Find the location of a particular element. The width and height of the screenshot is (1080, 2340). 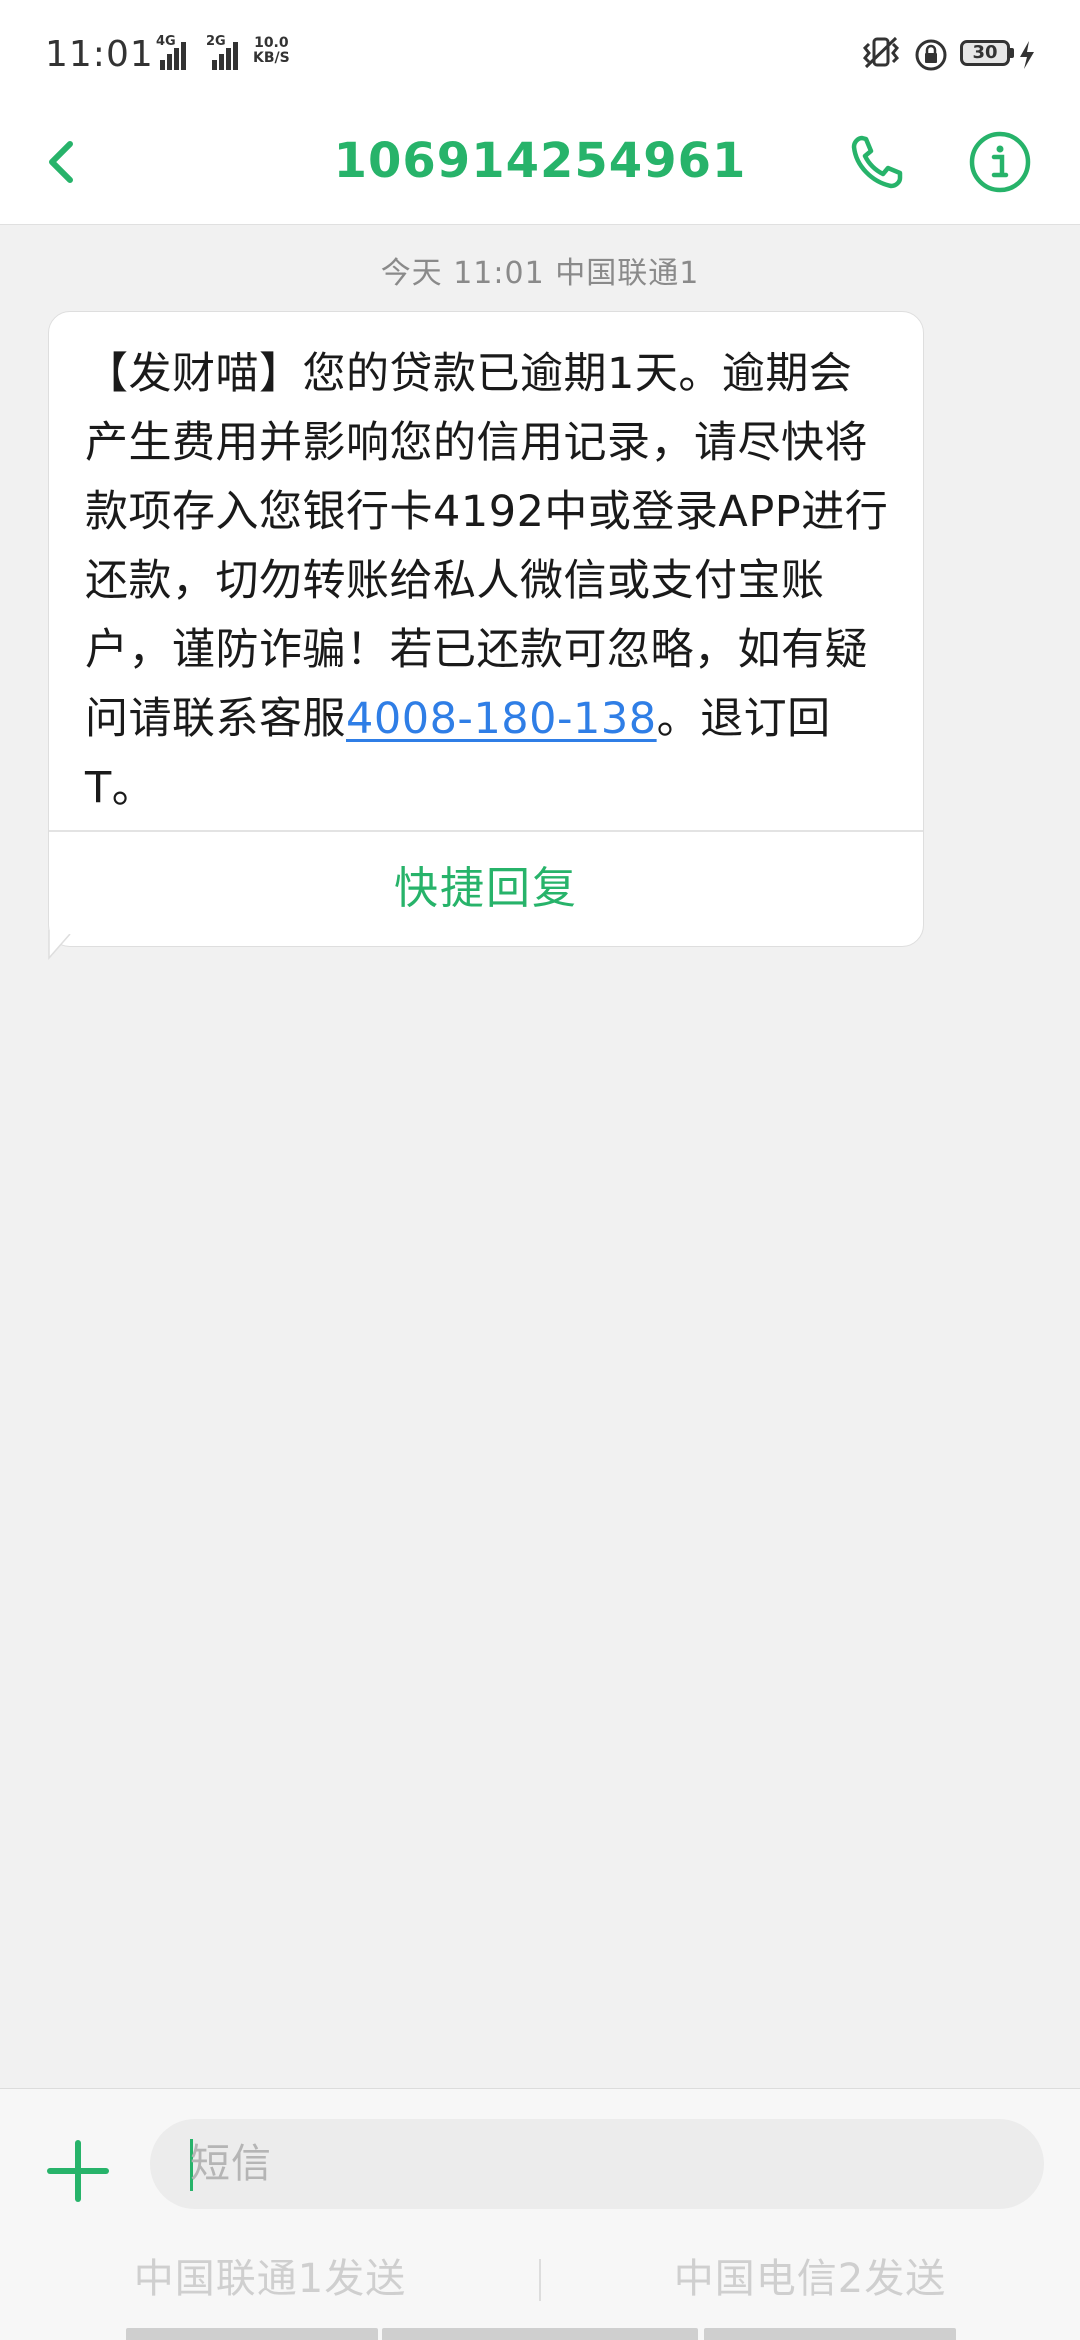

plus-icon is located at coordinates (78, 2171).